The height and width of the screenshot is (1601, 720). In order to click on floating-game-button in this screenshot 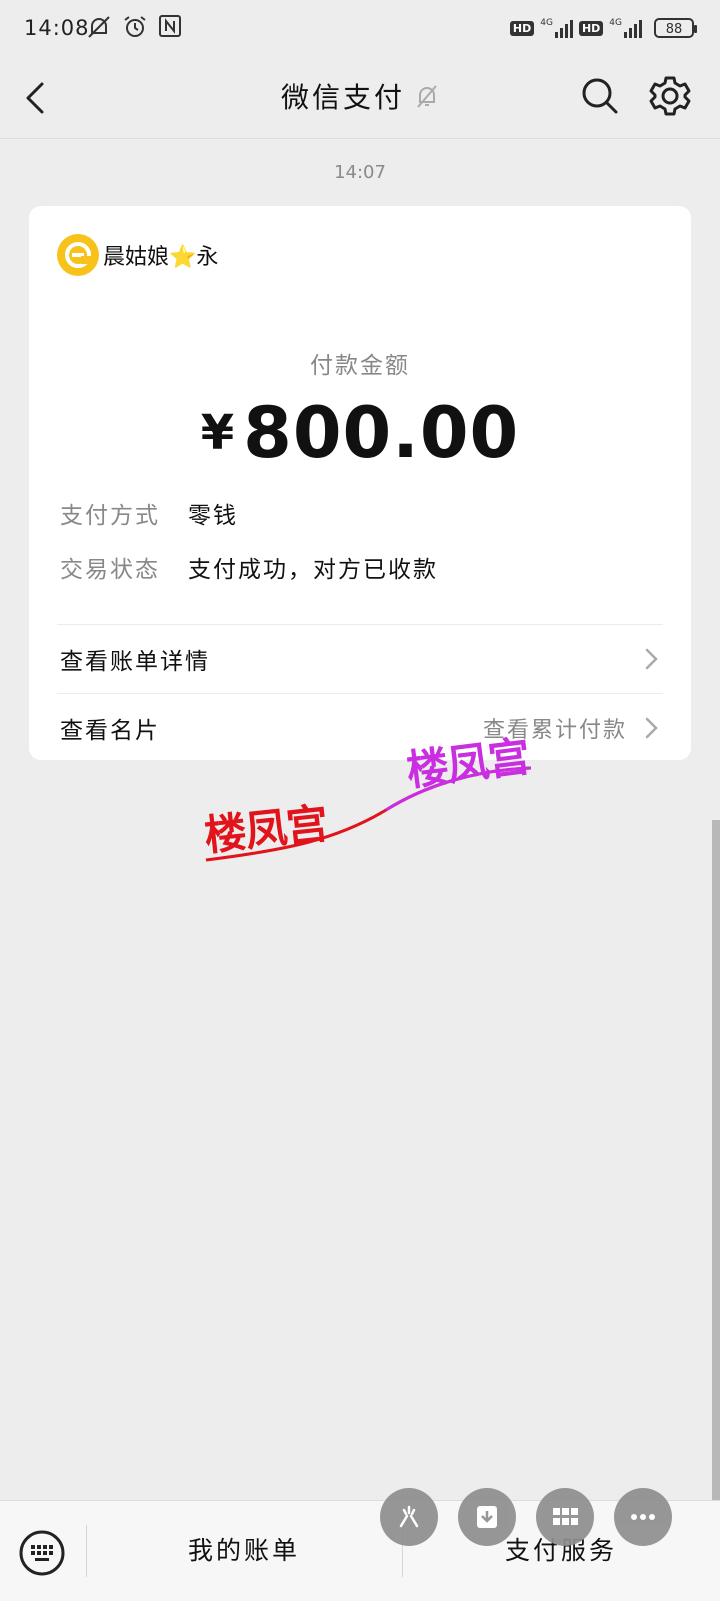, I will do `click(409, 1517)`.